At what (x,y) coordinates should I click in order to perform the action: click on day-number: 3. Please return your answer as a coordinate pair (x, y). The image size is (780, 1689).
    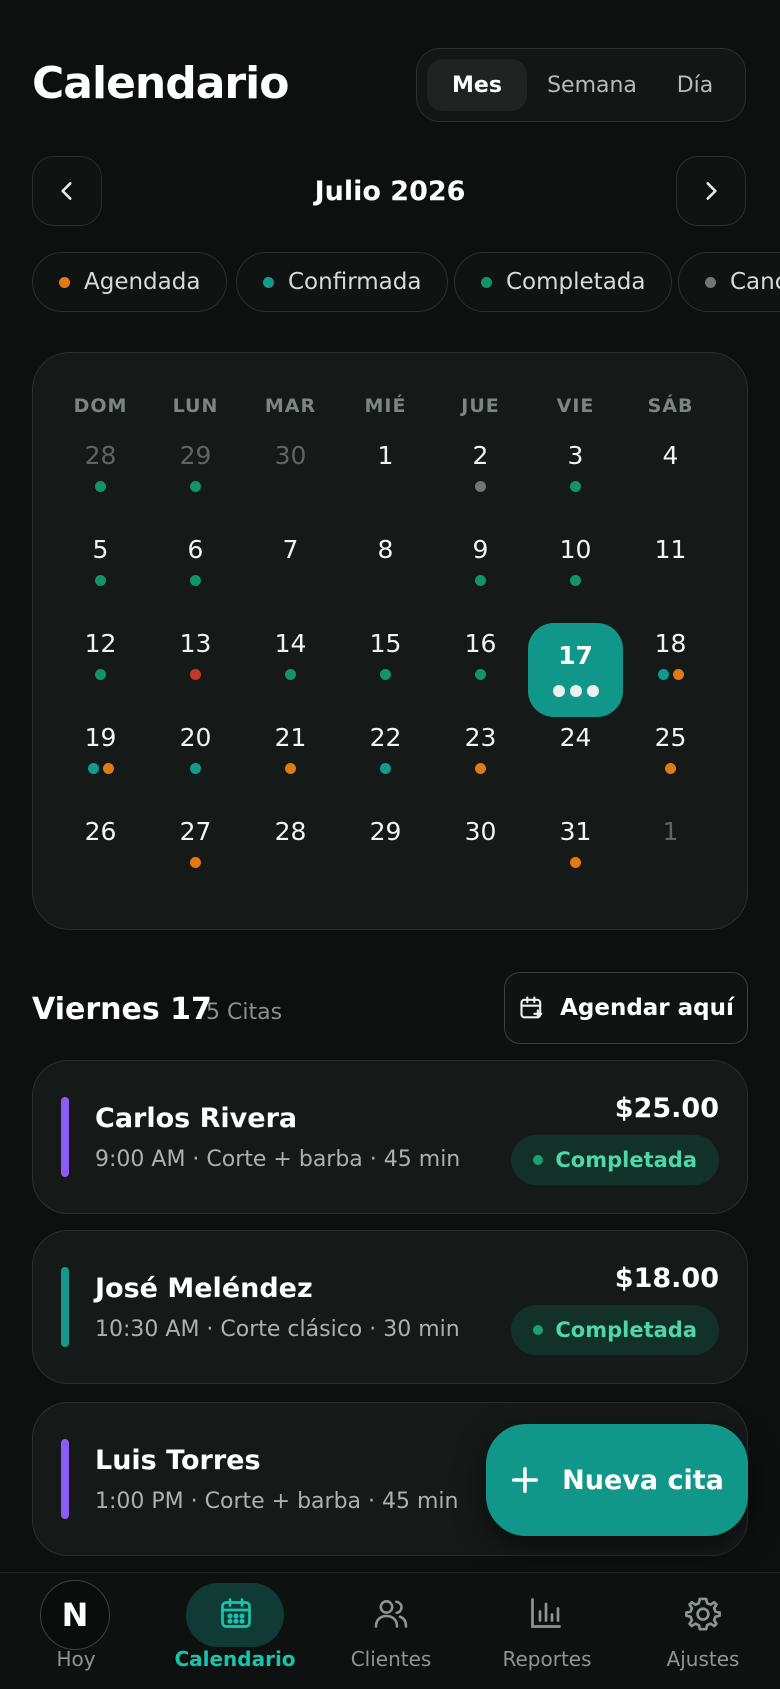
    Looking at the image, I should click on (575, 455).